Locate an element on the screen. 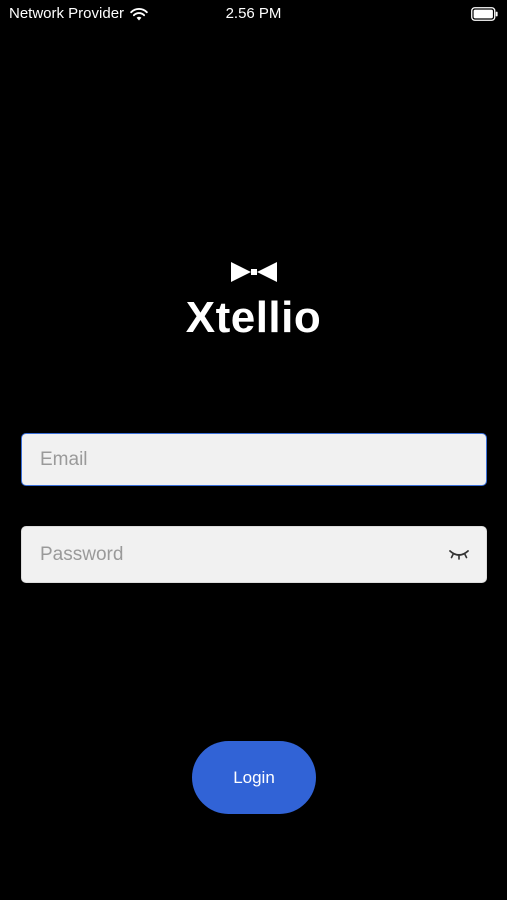 This screenshot has width=507, height=900. status-time: 2.56 PM is located at coordinates (253, 13).